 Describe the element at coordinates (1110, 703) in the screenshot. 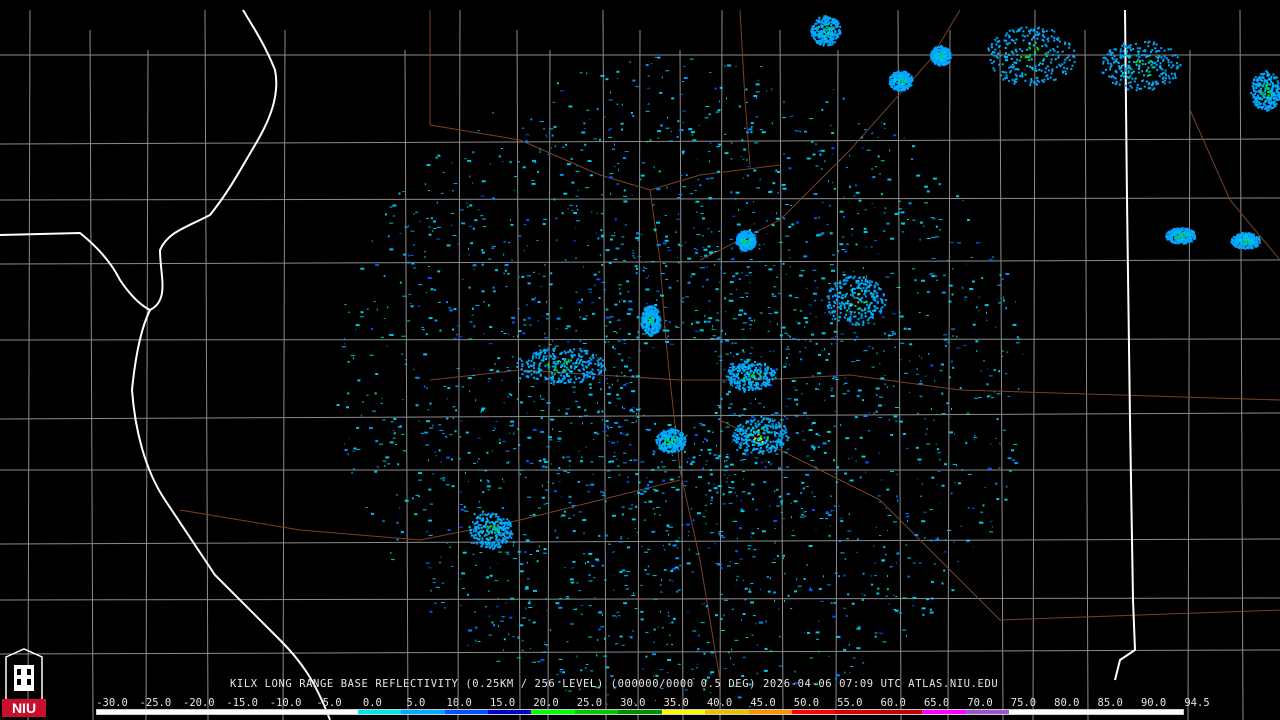

I see `scale-label: 85.0` at that location.